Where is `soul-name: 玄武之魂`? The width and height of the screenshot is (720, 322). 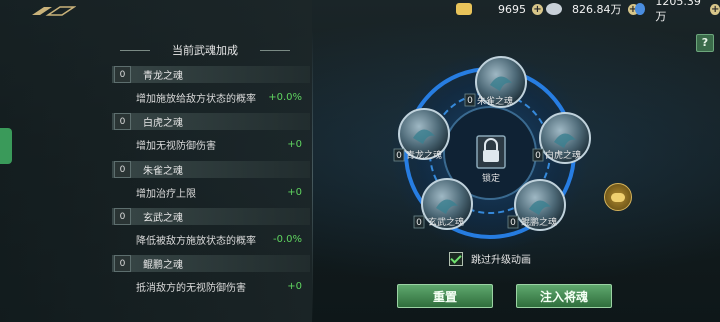
soul-name: 玄武之魂 is located at coordinates (446, 222).